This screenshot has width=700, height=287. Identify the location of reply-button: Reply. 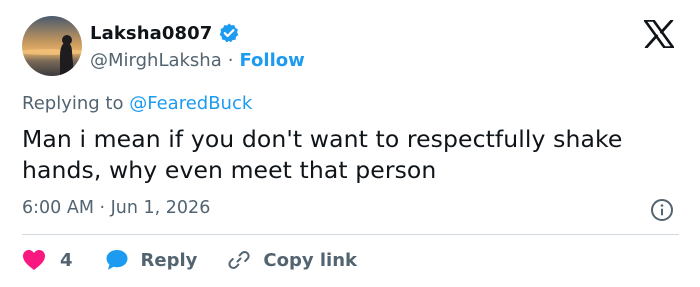
(151, 260).